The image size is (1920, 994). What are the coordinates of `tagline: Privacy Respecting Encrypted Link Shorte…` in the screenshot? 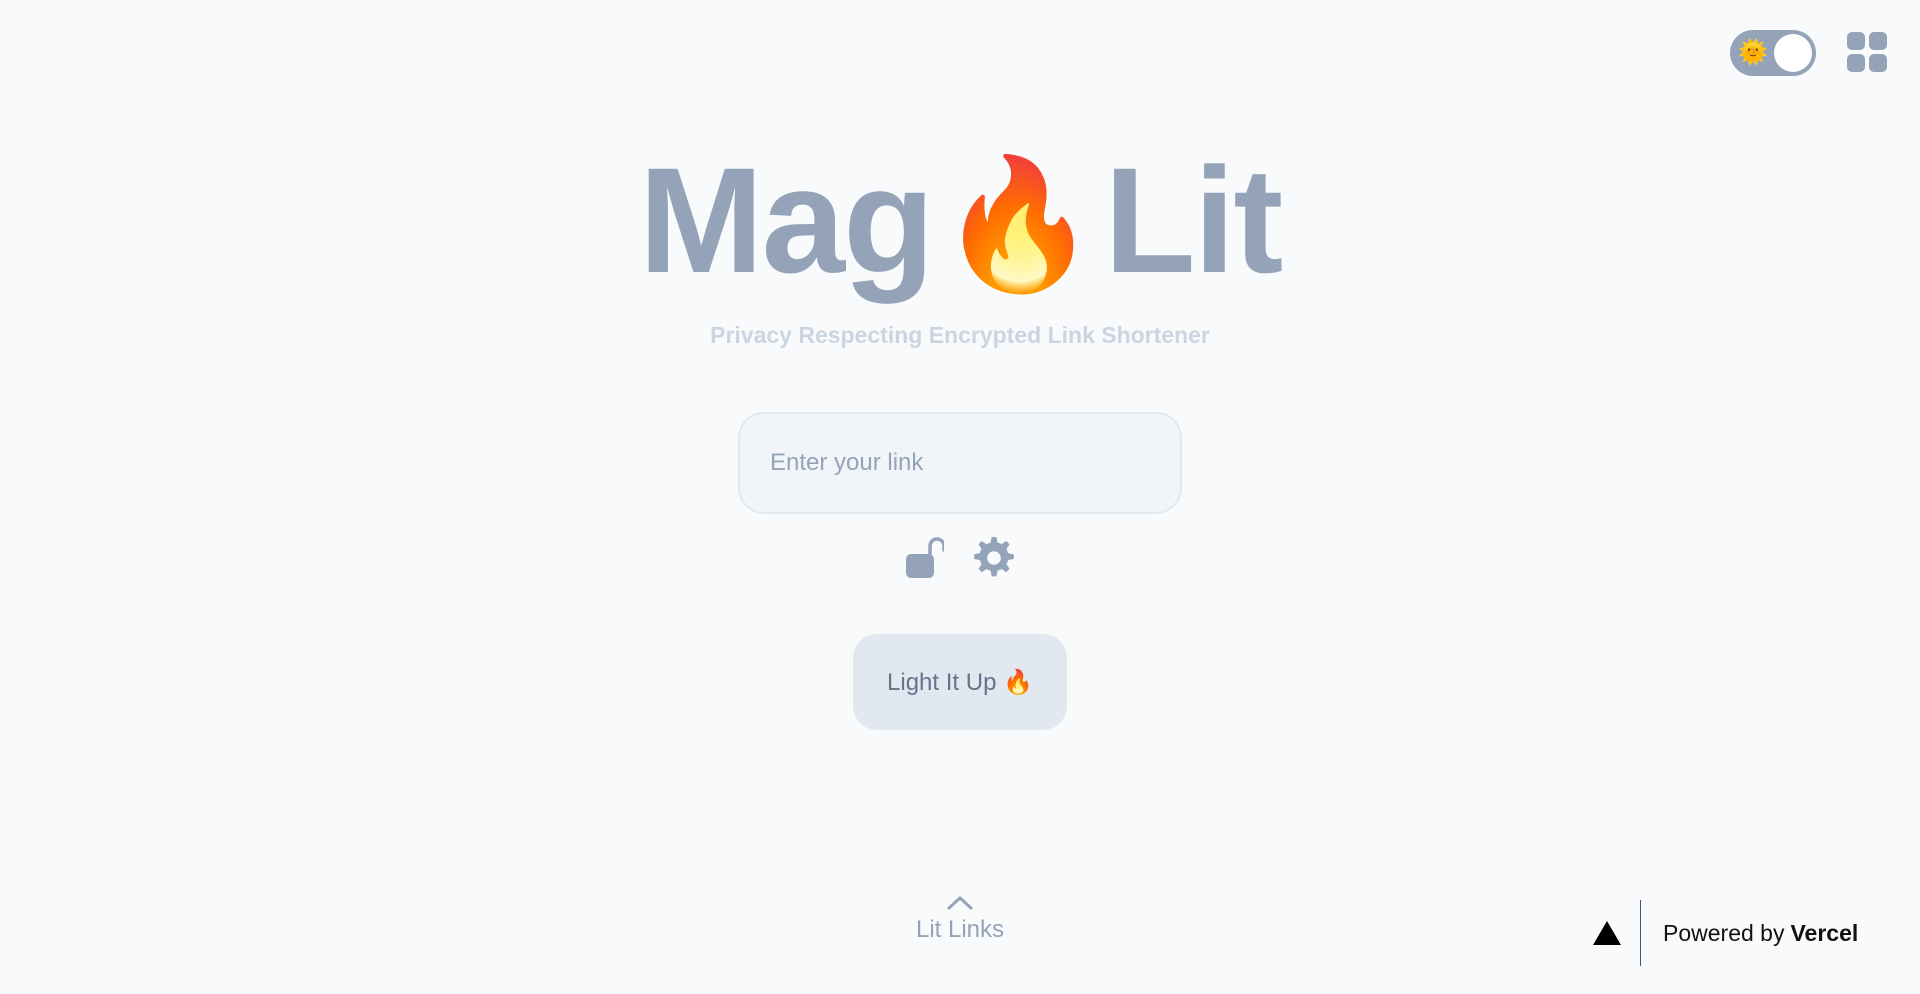 It's located at (960, 335).